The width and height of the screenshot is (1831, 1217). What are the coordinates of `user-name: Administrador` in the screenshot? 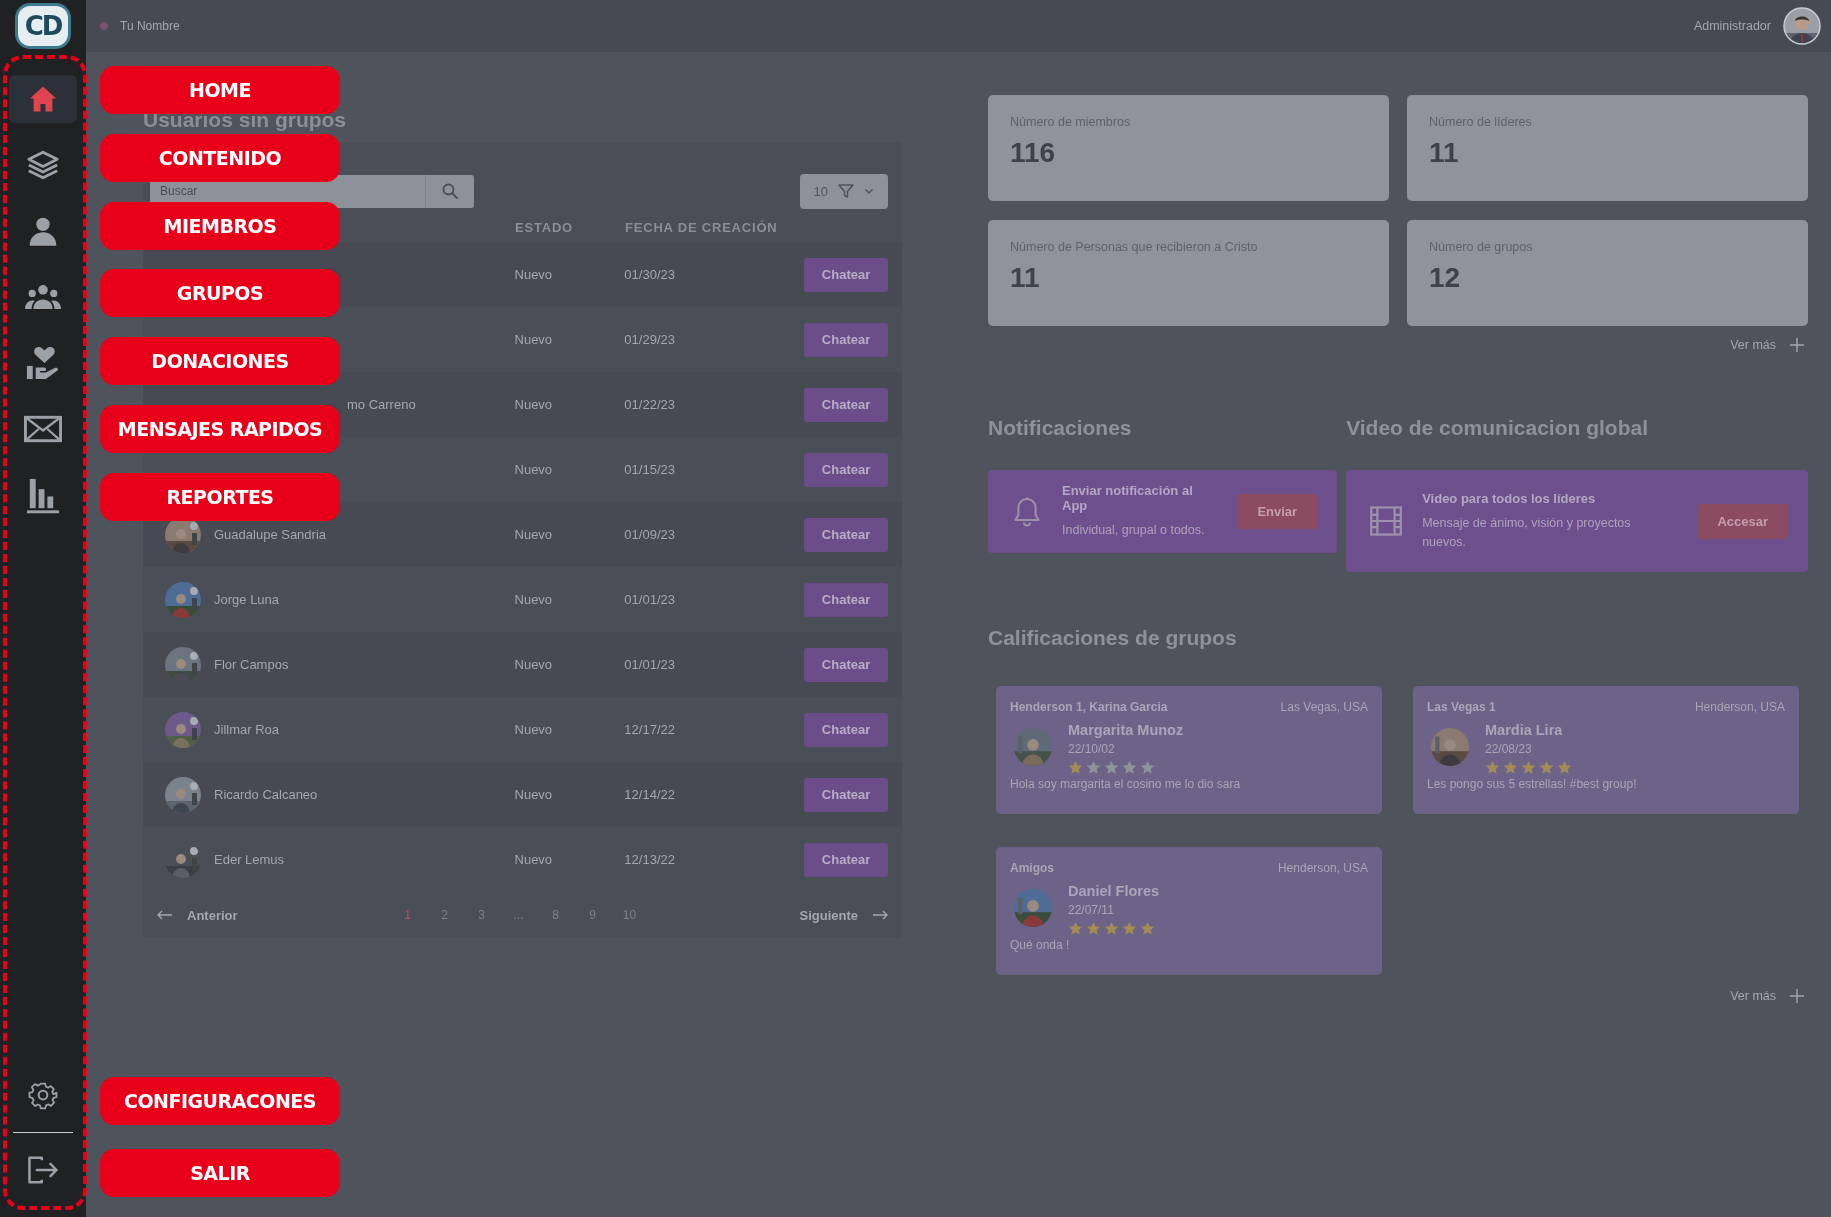 It's located at (1732, 26).